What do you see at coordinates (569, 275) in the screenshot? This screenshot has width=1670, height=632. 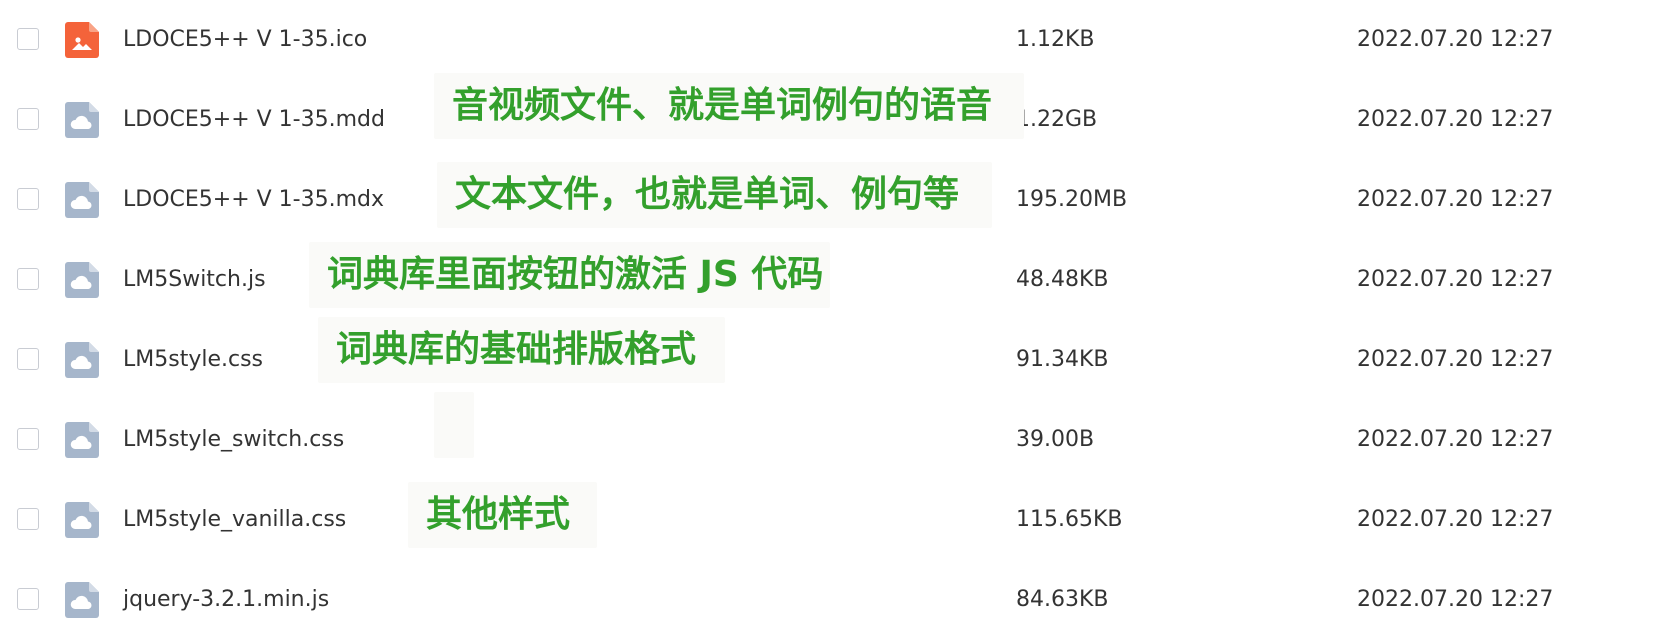 I see `annotation-switch-js: 词典库里面按钮的激活 JS 代码` at bounding box center [569, 275].